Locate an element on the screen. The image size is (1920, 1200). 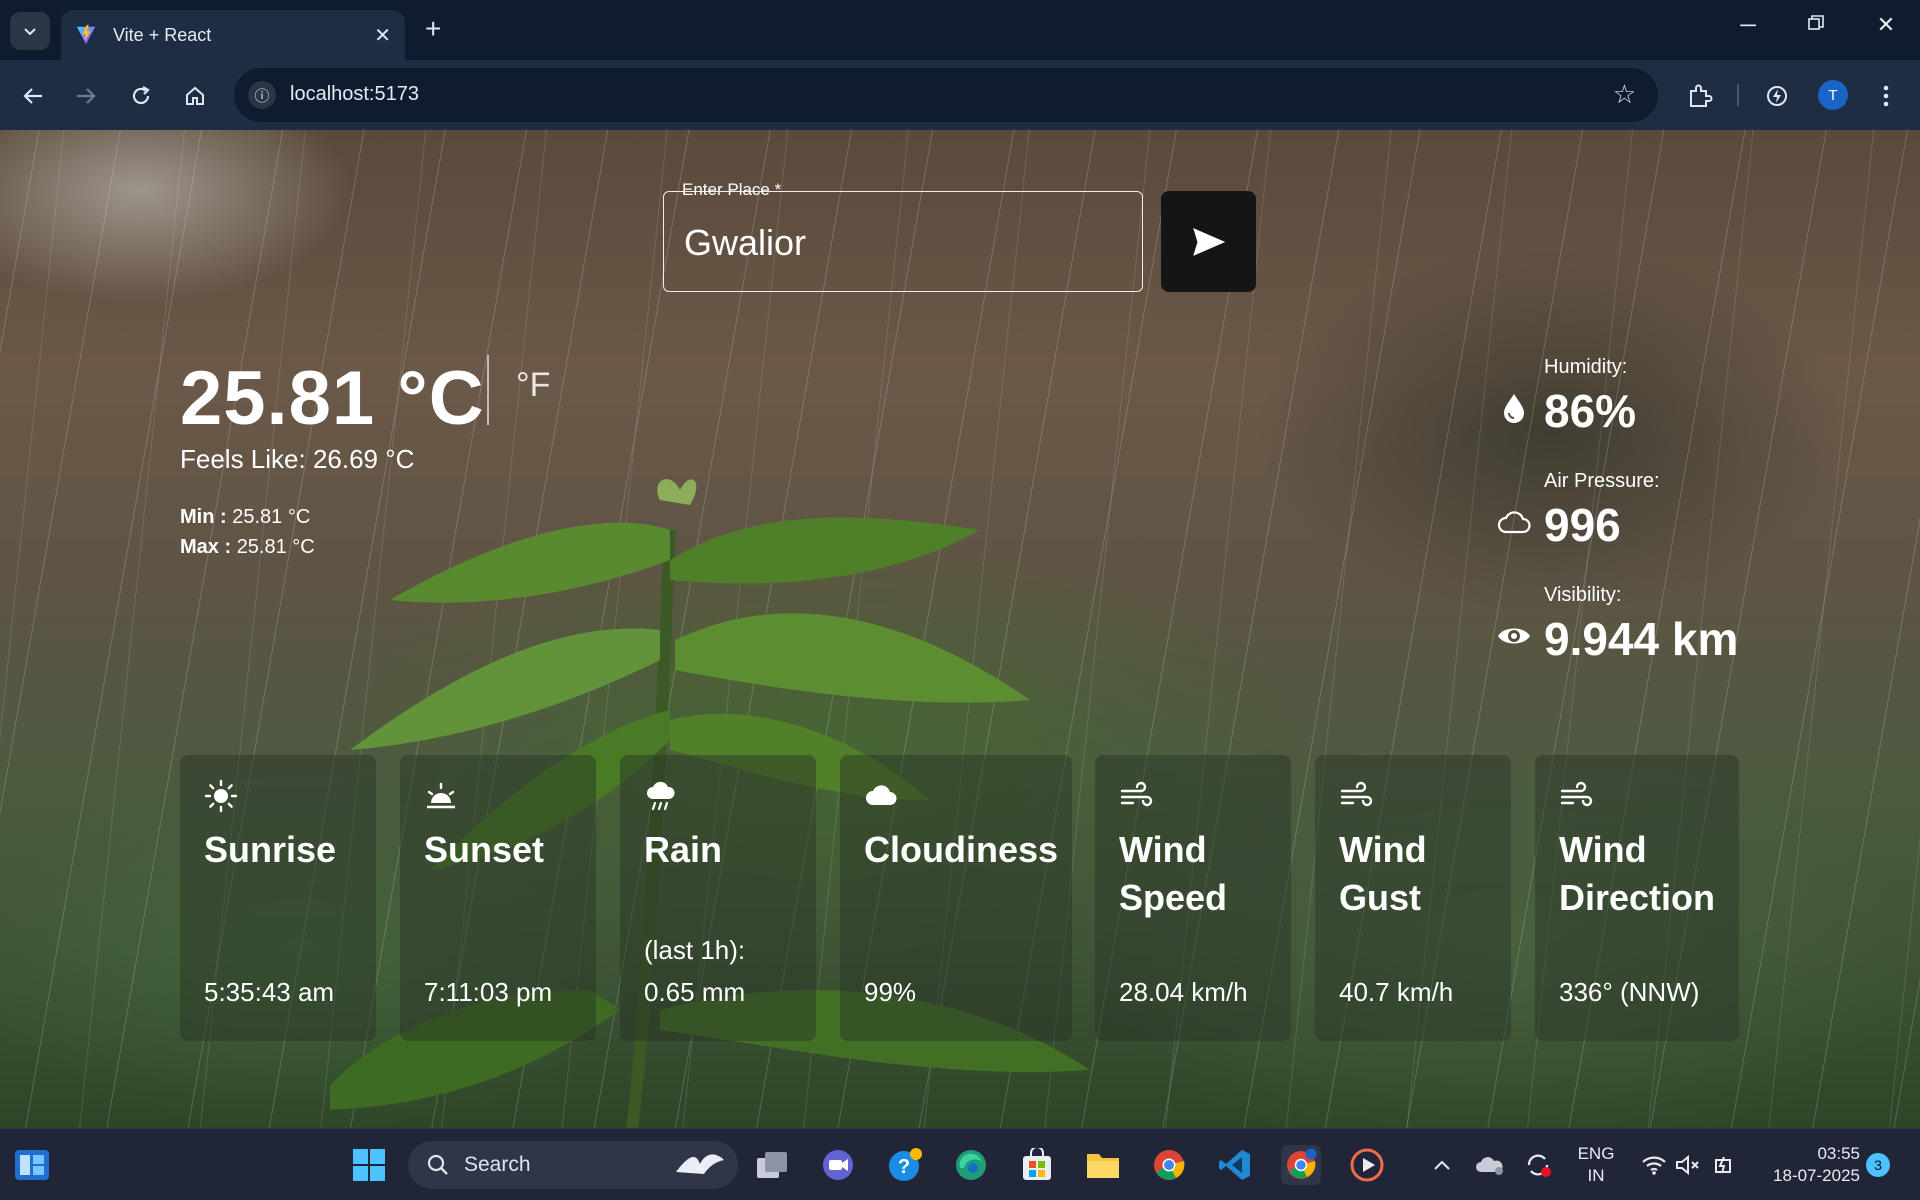
humidity-value: 86% is located at coordinates (1590, 411).